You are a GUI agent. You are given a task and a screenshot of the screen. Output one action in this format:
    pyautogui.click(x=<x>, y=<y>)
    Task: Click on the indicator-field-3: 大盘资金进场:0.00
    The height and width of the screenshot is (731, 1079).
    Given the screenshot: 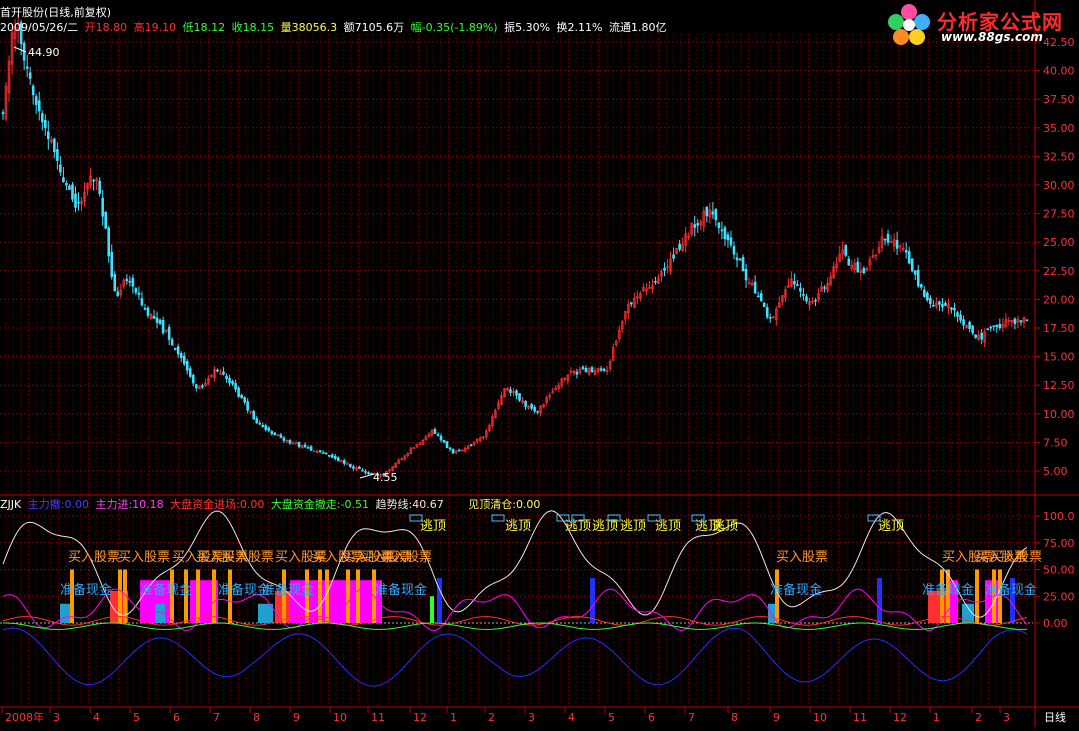 What is the action you would take?
    pyautogui.click(x=217, y=504)
    